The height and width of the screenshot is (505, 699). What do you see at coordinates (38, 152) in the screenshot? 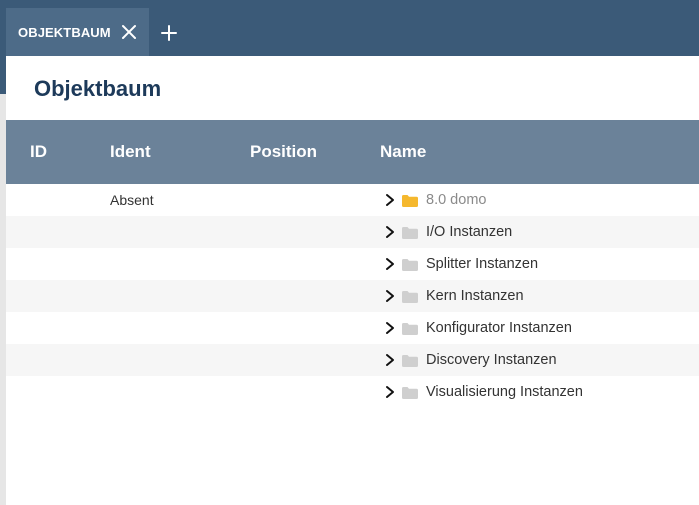
I see `column-header-id: ID` at bounding box center [38, 152].